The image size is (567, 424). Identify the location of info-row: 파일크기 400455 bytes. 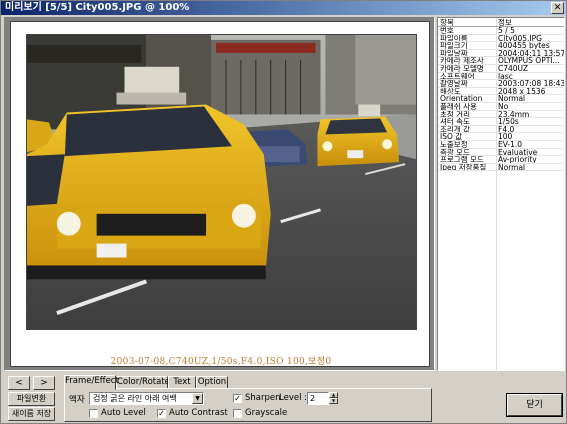
(501, 46).